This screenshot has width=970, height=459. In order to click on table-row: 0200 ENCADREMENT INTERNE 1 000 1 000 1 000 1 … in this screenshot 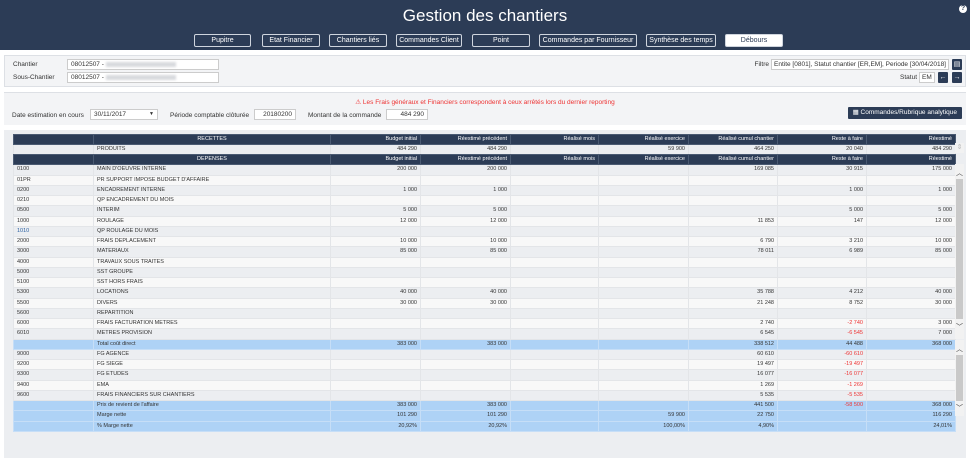, I will do `click(484, 190)`.